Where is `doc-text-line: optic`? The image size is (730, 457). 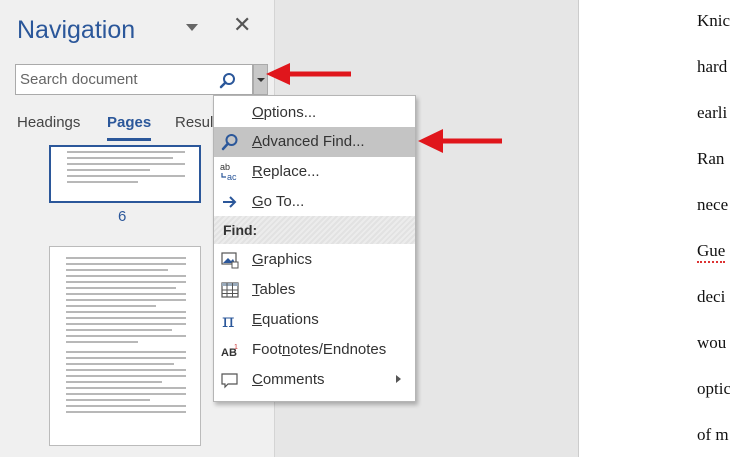
doc-text-line: optic is located at coordinates (713, 388).